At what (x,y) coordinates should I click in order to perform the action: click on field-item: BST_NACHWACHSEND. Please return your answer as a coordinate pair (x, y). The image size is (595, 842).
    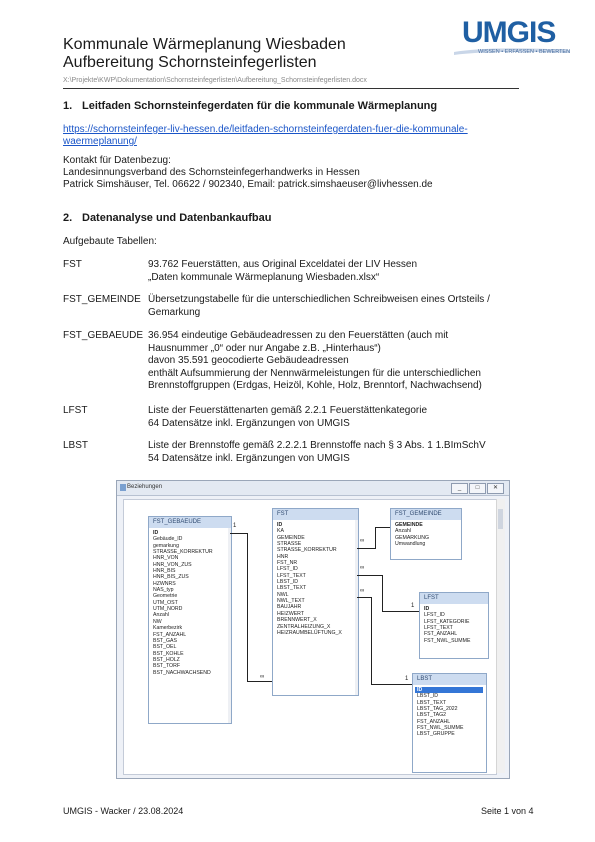
    Looking at the image, I should click on (189, 673).